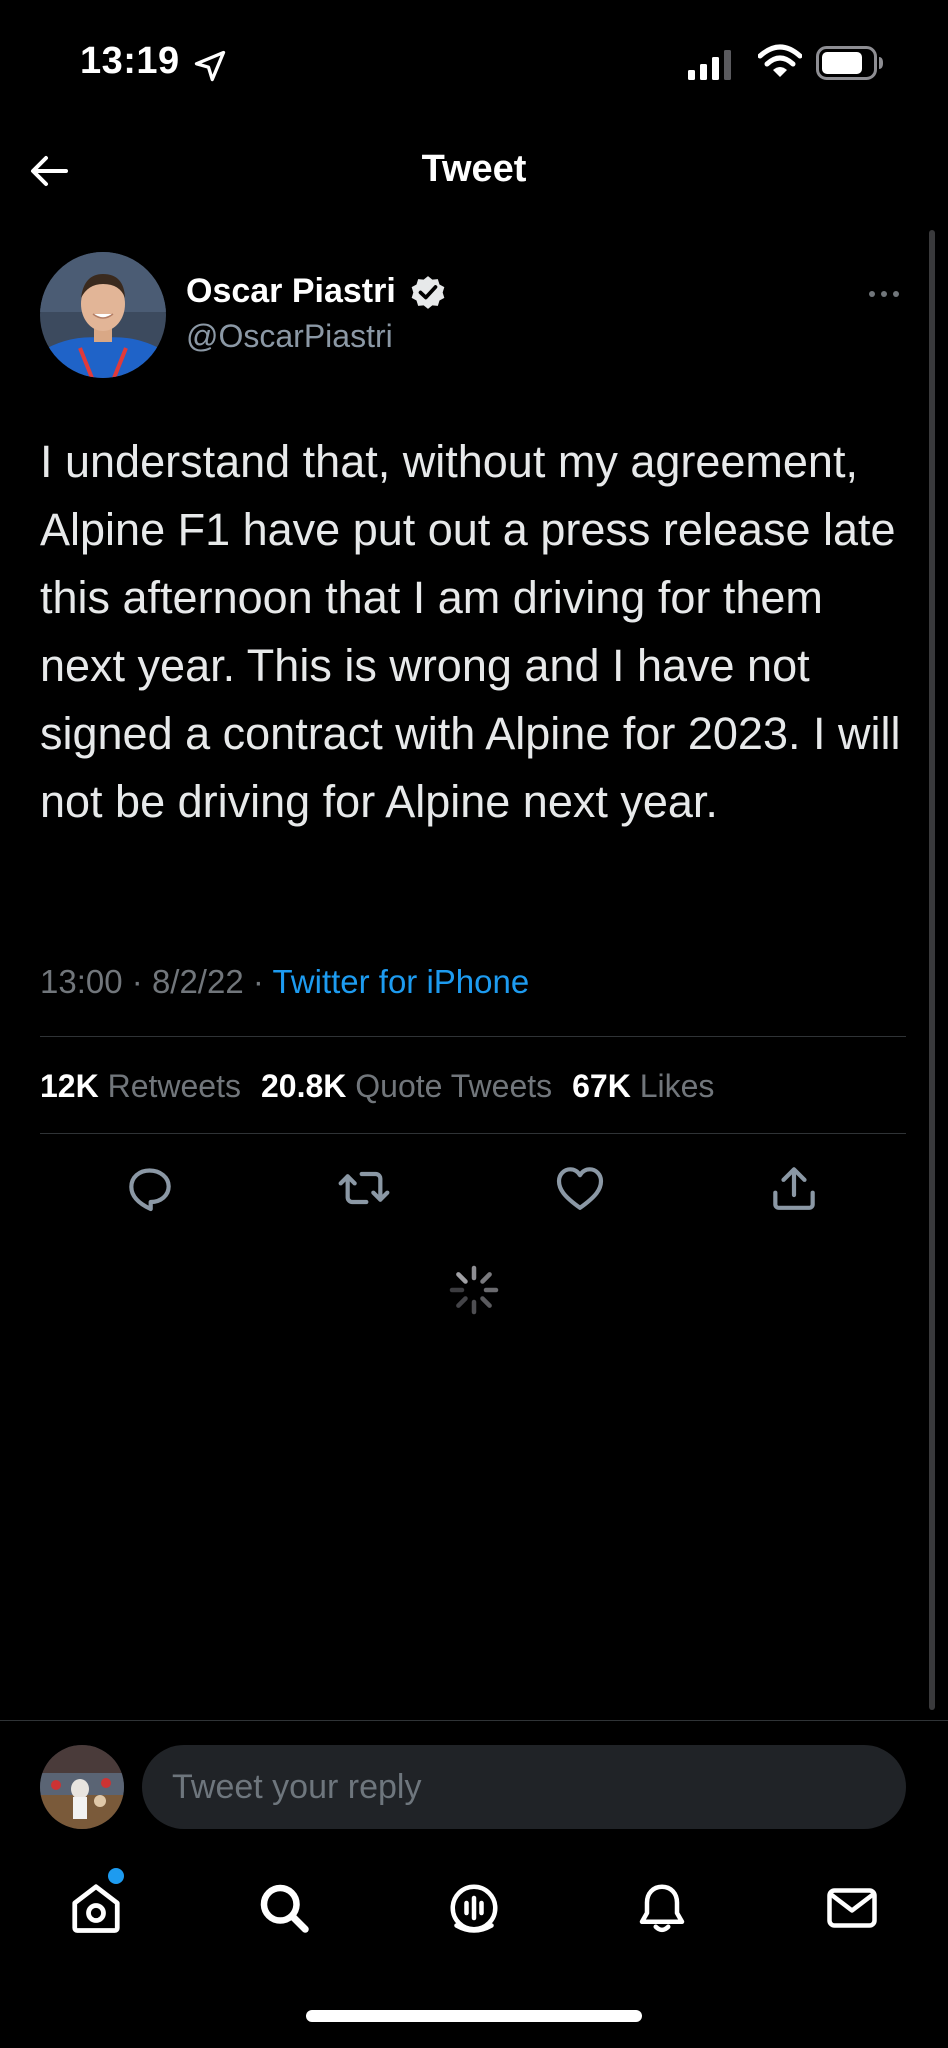 This screenshot has width=948, height=2048. Describe the element at coordinates (709, 65) in the screenshot. I see `signal-icon` at that location.